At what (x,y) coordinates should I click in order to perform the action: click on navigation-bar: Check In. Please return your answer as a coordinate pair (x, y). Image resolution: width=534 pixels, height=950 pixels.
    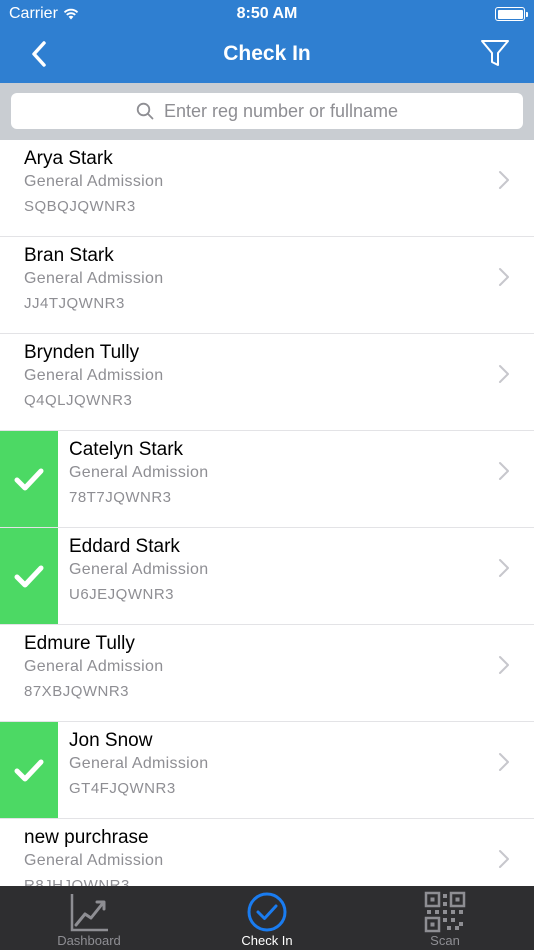
    Looking at the image, I should click on (267, 55).